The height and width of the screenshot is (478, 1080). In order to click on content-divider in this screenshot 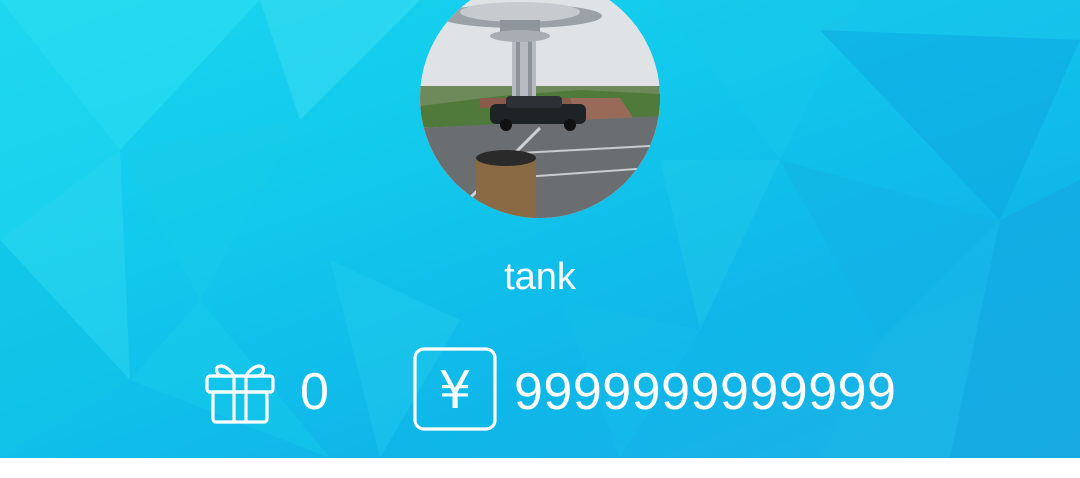, I will do `click(540, 468)`.